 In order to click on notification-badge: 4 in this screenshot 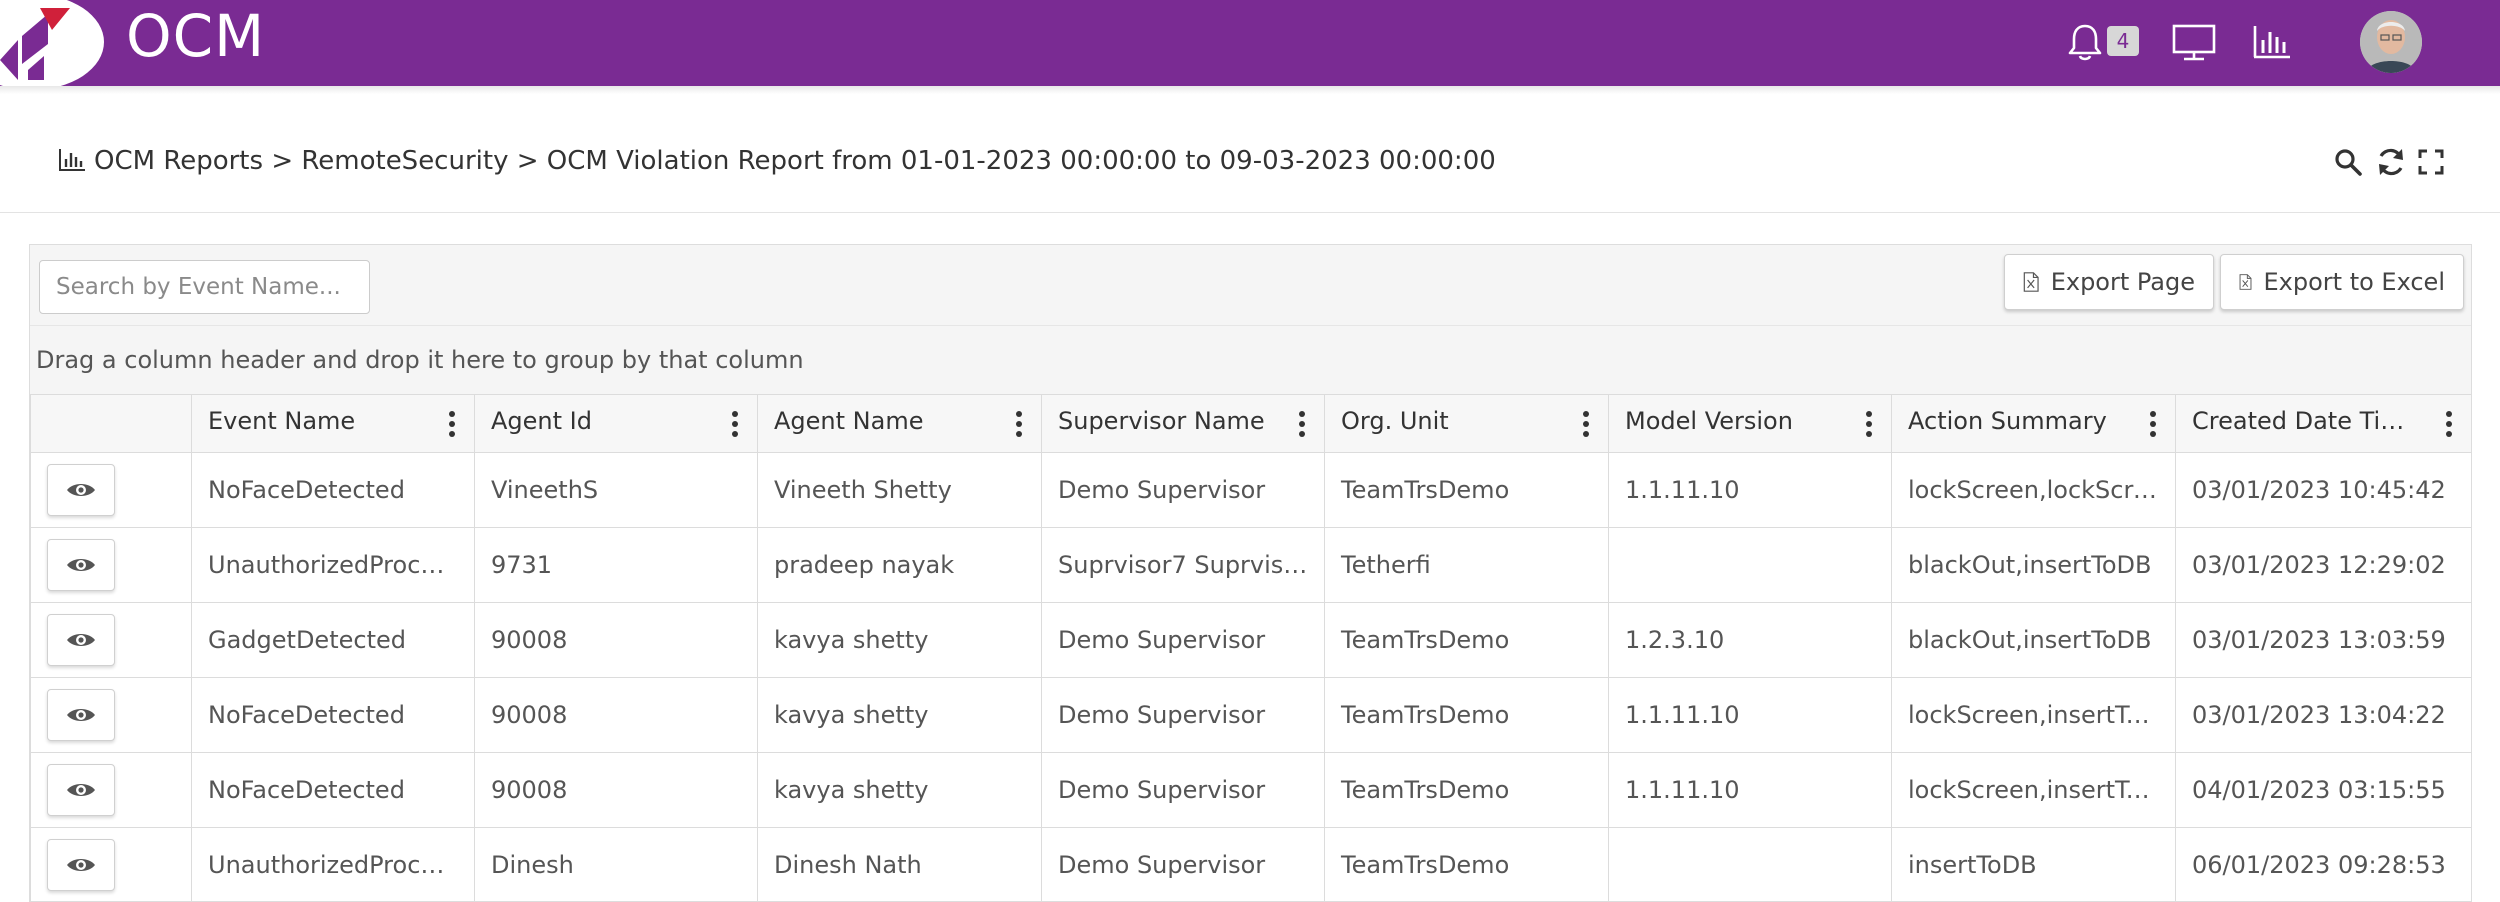, I will do `click(2123, 41)`.